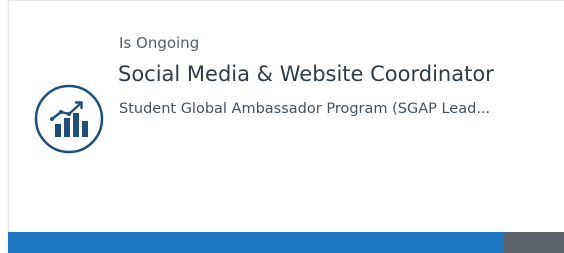  What do you see at coordinates (159, 43) in the screenshot?
I see `status-label: Is Ongoing` at bounding box center [159, 43].